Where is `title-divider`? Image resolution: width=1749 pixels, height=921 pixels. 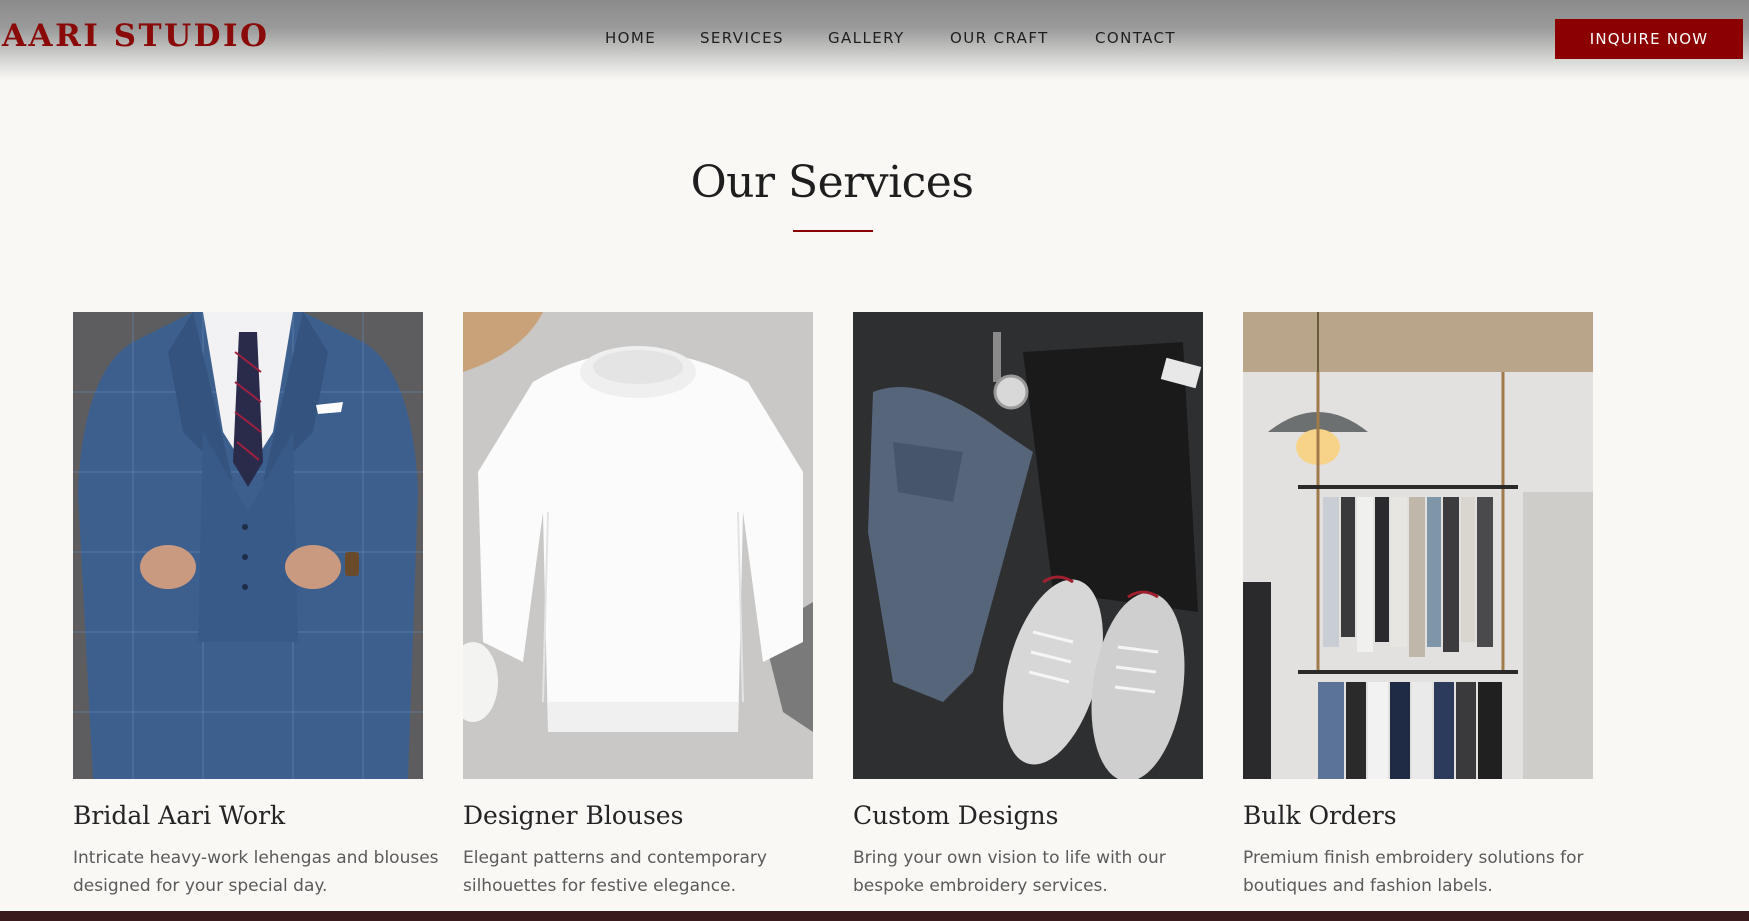 title-divider is located at coordinates (833, 231).